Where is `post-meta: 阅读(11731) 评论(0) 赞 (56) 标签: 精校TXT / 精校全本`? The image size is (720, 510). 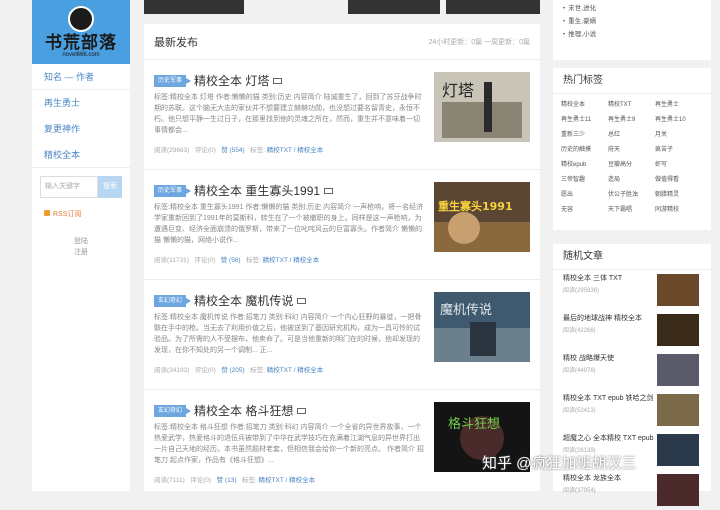
post-meta: 阅读(11731) 评论(0) 赞 (56) 标签: 精校TXT / 精校全本 is located at coordinates (236, 259).